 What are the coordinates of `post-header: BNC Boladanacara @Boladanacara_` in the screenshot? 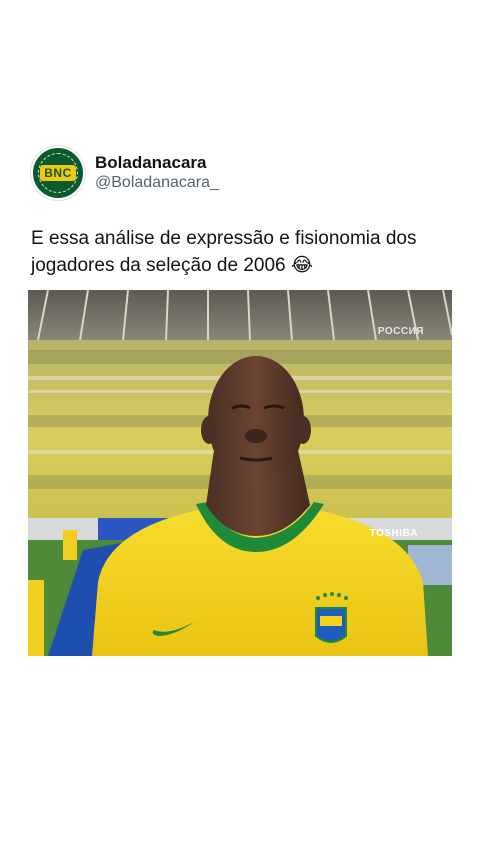 It's located at (125, 173).